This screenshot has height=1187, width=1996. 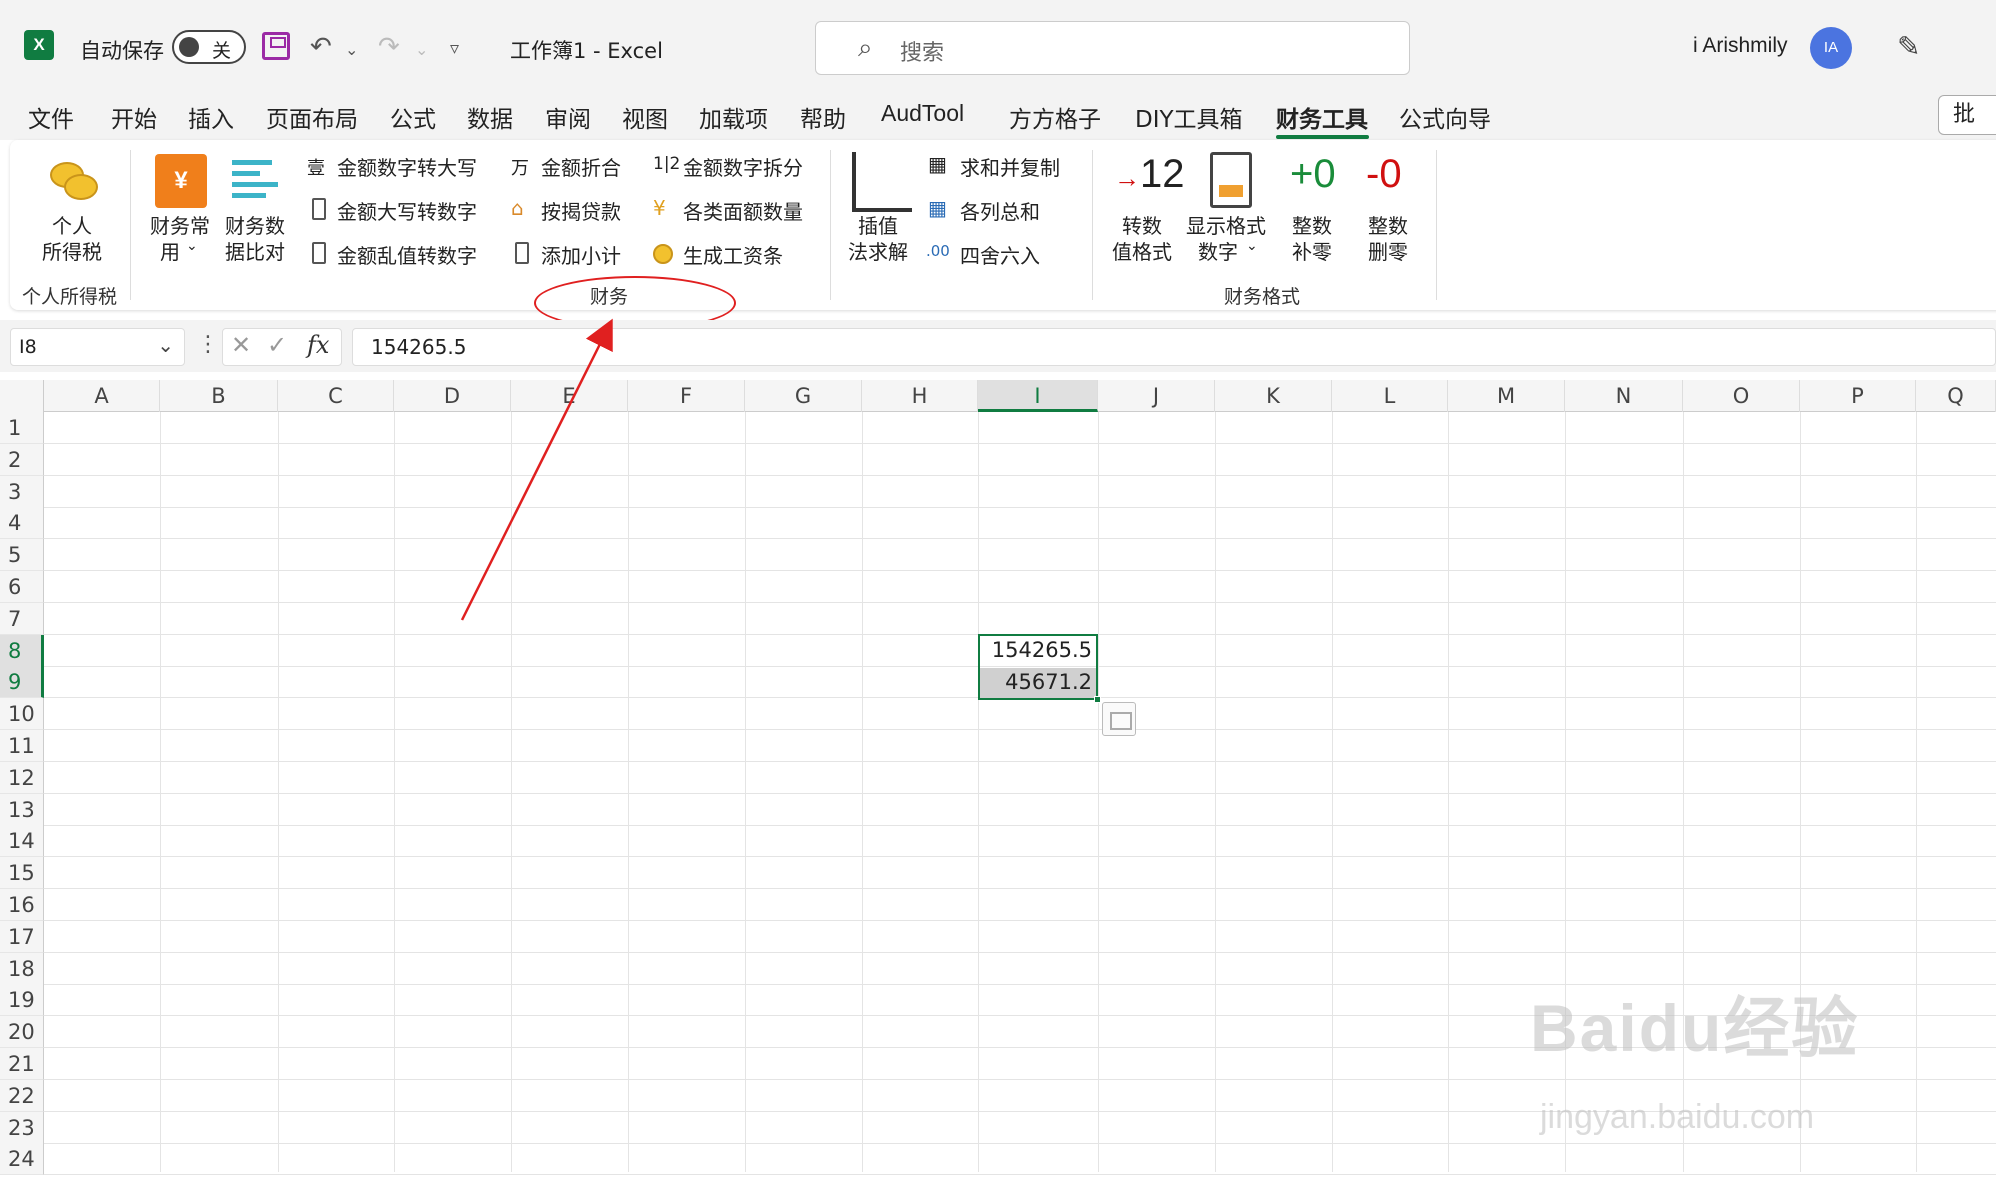 I want to click on baidu-watermark: Baidu经验, so click(x=1695, y=1028).